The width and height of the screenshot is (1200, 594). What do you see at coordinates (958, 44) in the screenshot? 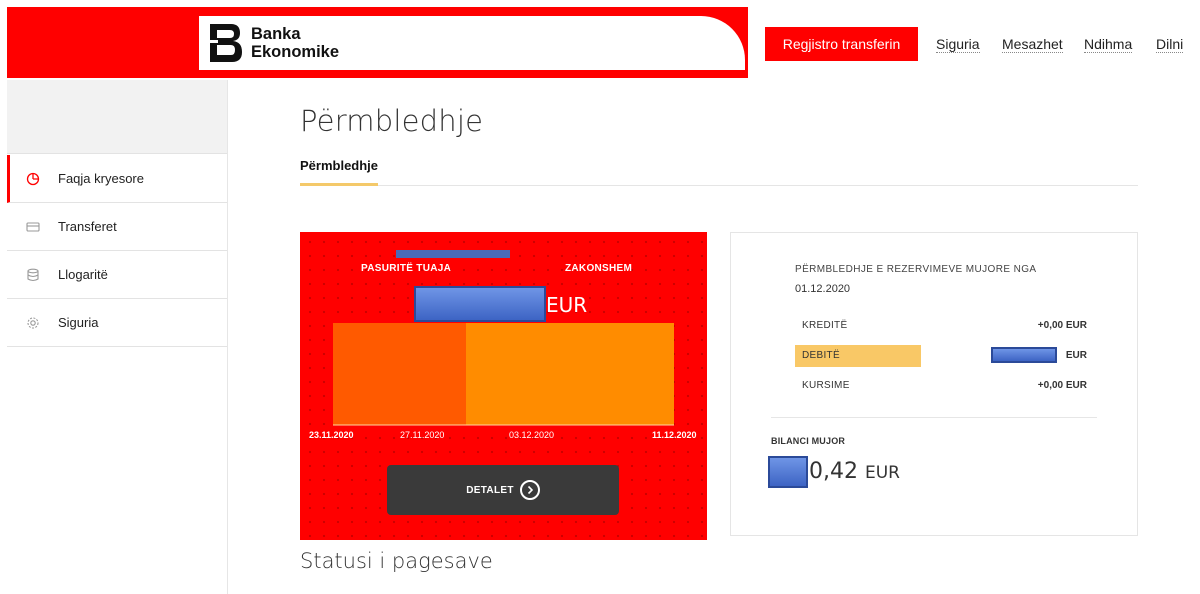
I see `nav-link-security: Siguria` at bounding box center [958, 44].